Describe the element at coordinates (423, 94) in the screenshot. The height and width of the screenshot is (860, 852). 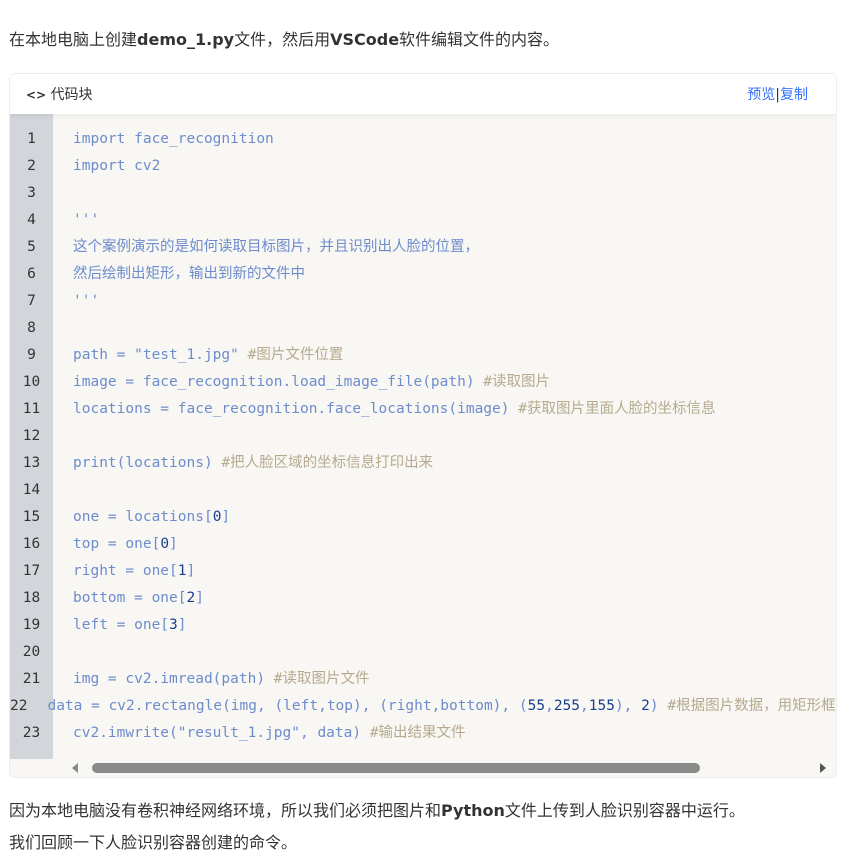
I see `code-block-header: <> 代码块 预览|复制` at that location.